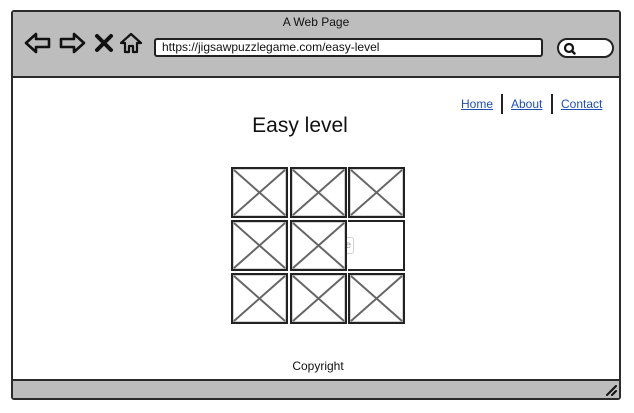 Image resolution: width=634 pixels, height=413 pixels. Describe the element at coordinates (585, 48) in the screenshot. I see `search-field` at that location.